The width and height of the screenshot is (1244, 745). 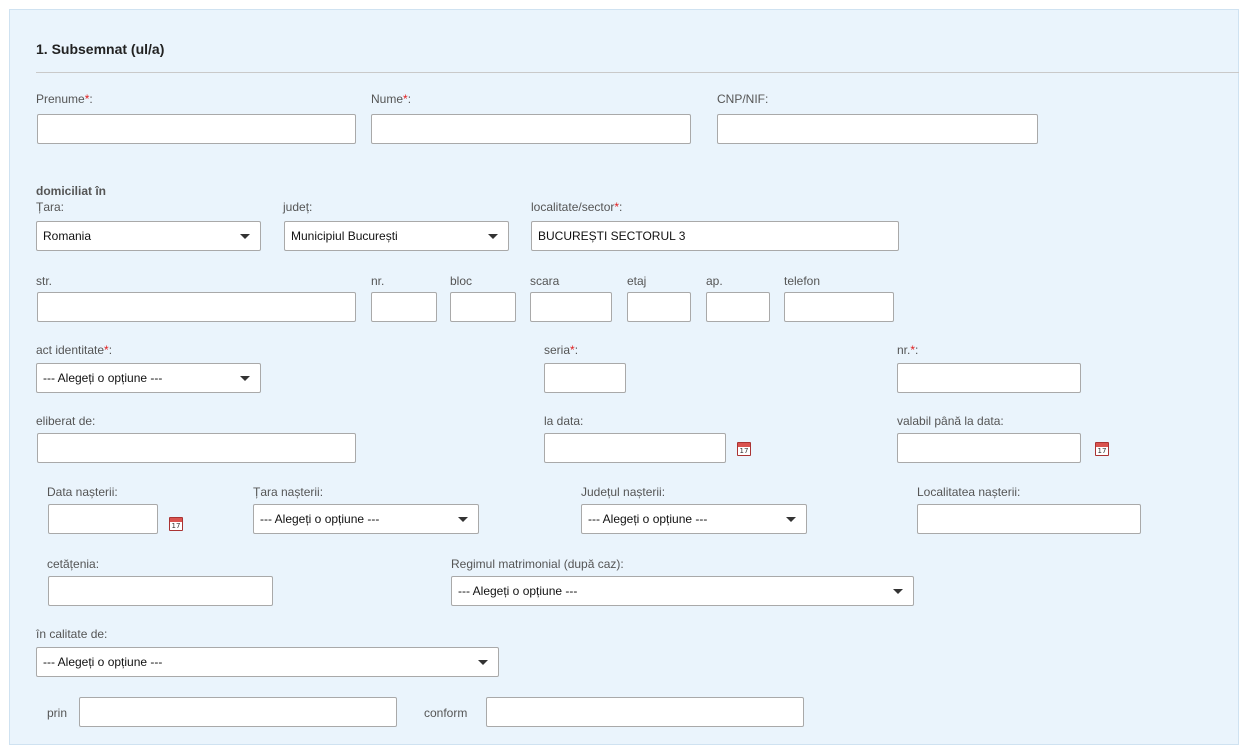 I want to click on nr-input, so click(x=404, y=307).